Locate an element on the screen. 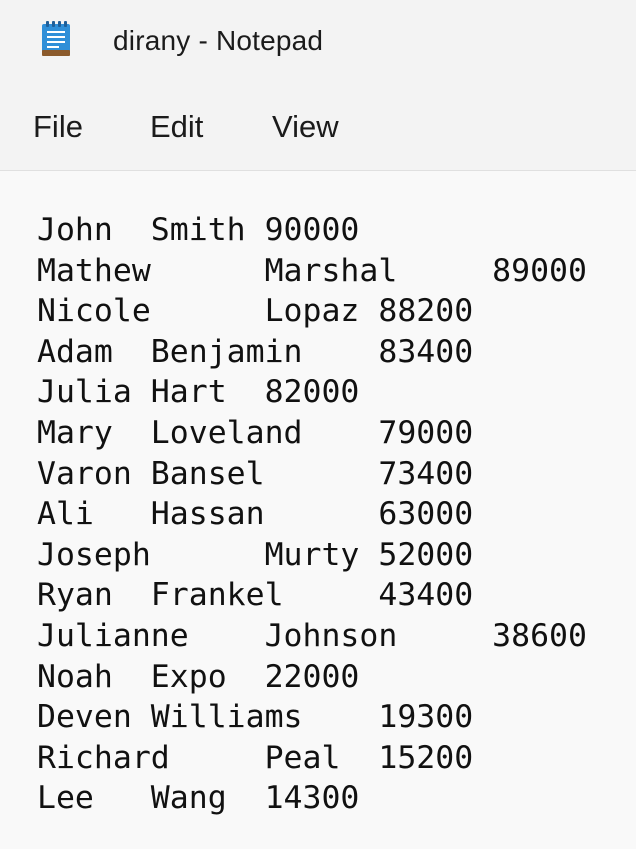 This screenshot has height=849, width=636. menu-file: File is located at coordinates (58, 127).